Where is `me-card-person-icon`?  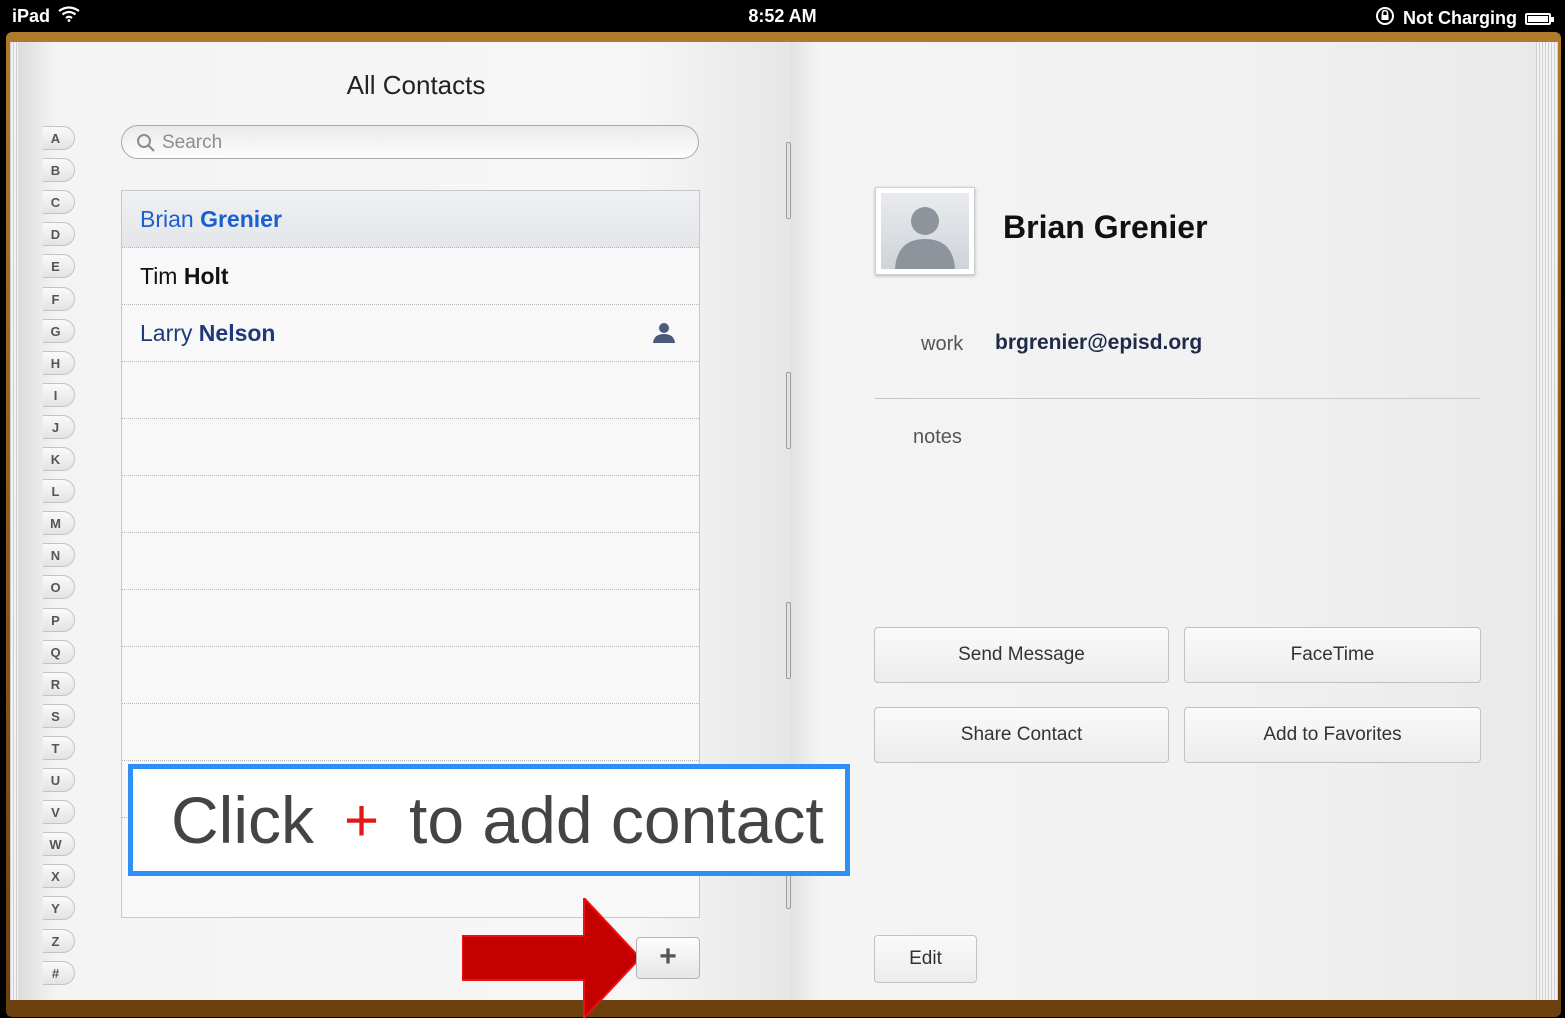
me-card-person-icon is located at coordinates (664, 335).